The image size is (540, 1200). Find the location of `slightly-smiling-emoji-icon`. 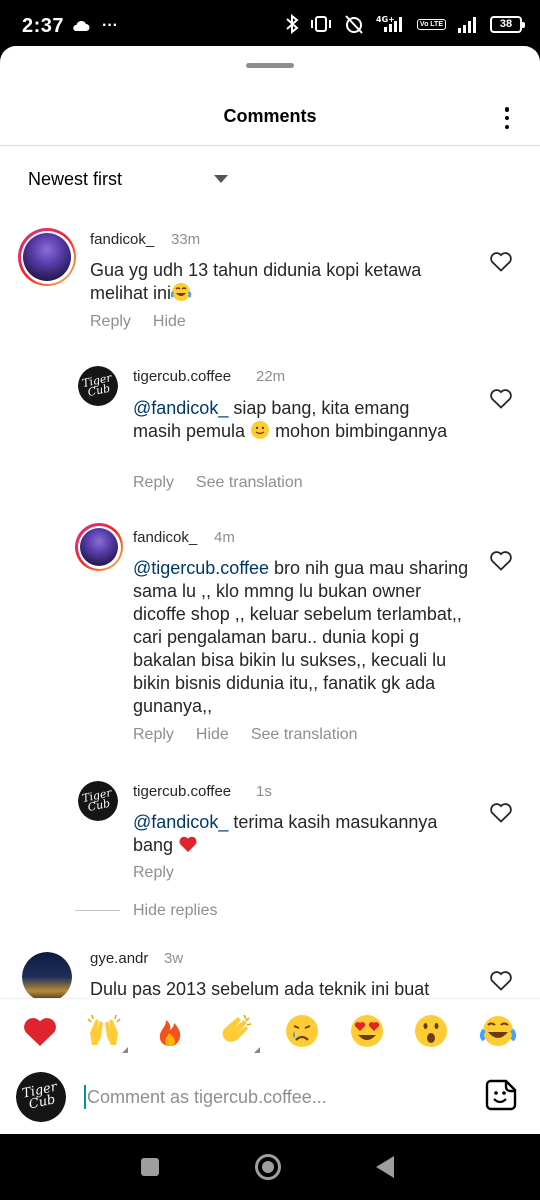

slightly-smiling-emoji-icon is located at coordinates (260, 430).